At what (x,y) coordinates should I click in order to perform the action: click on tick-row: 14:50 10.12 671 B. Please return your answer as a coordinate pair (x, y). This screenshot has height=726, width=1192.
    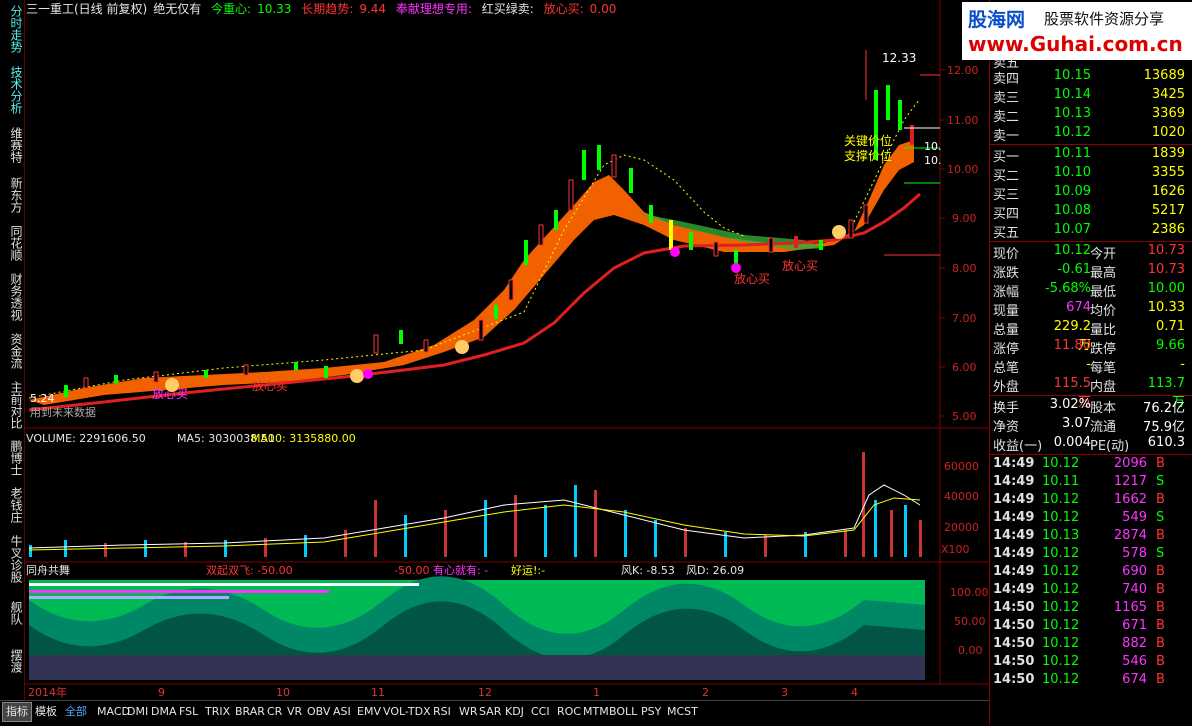
    Looking at the image, I should click on (1079, 625).